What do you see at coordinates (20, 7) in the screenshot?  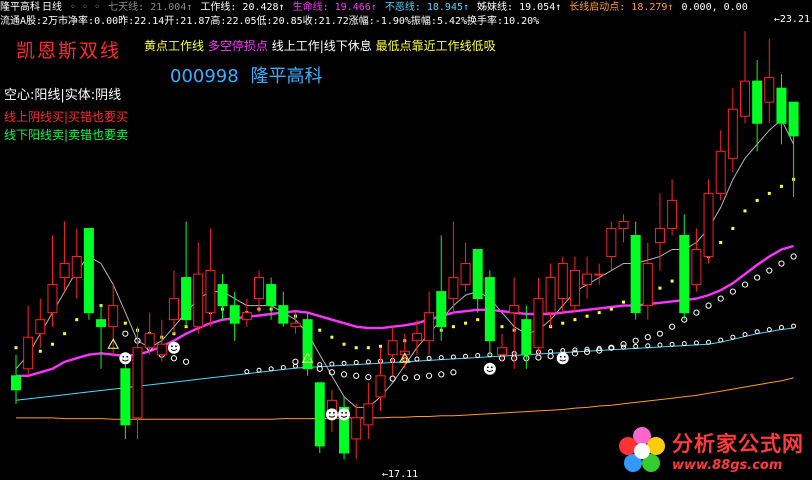 I see `stock-name: 隆平高科` at bounding box center [20, 7].